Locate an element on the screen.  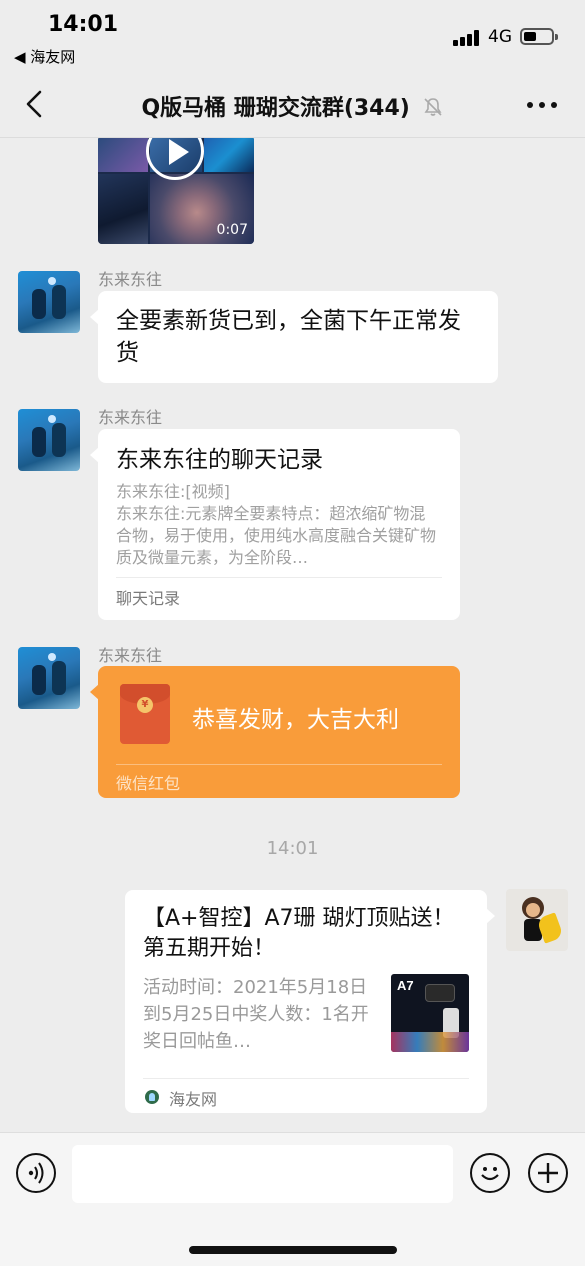
more-functions-button is located at coordinates (548, 1173).